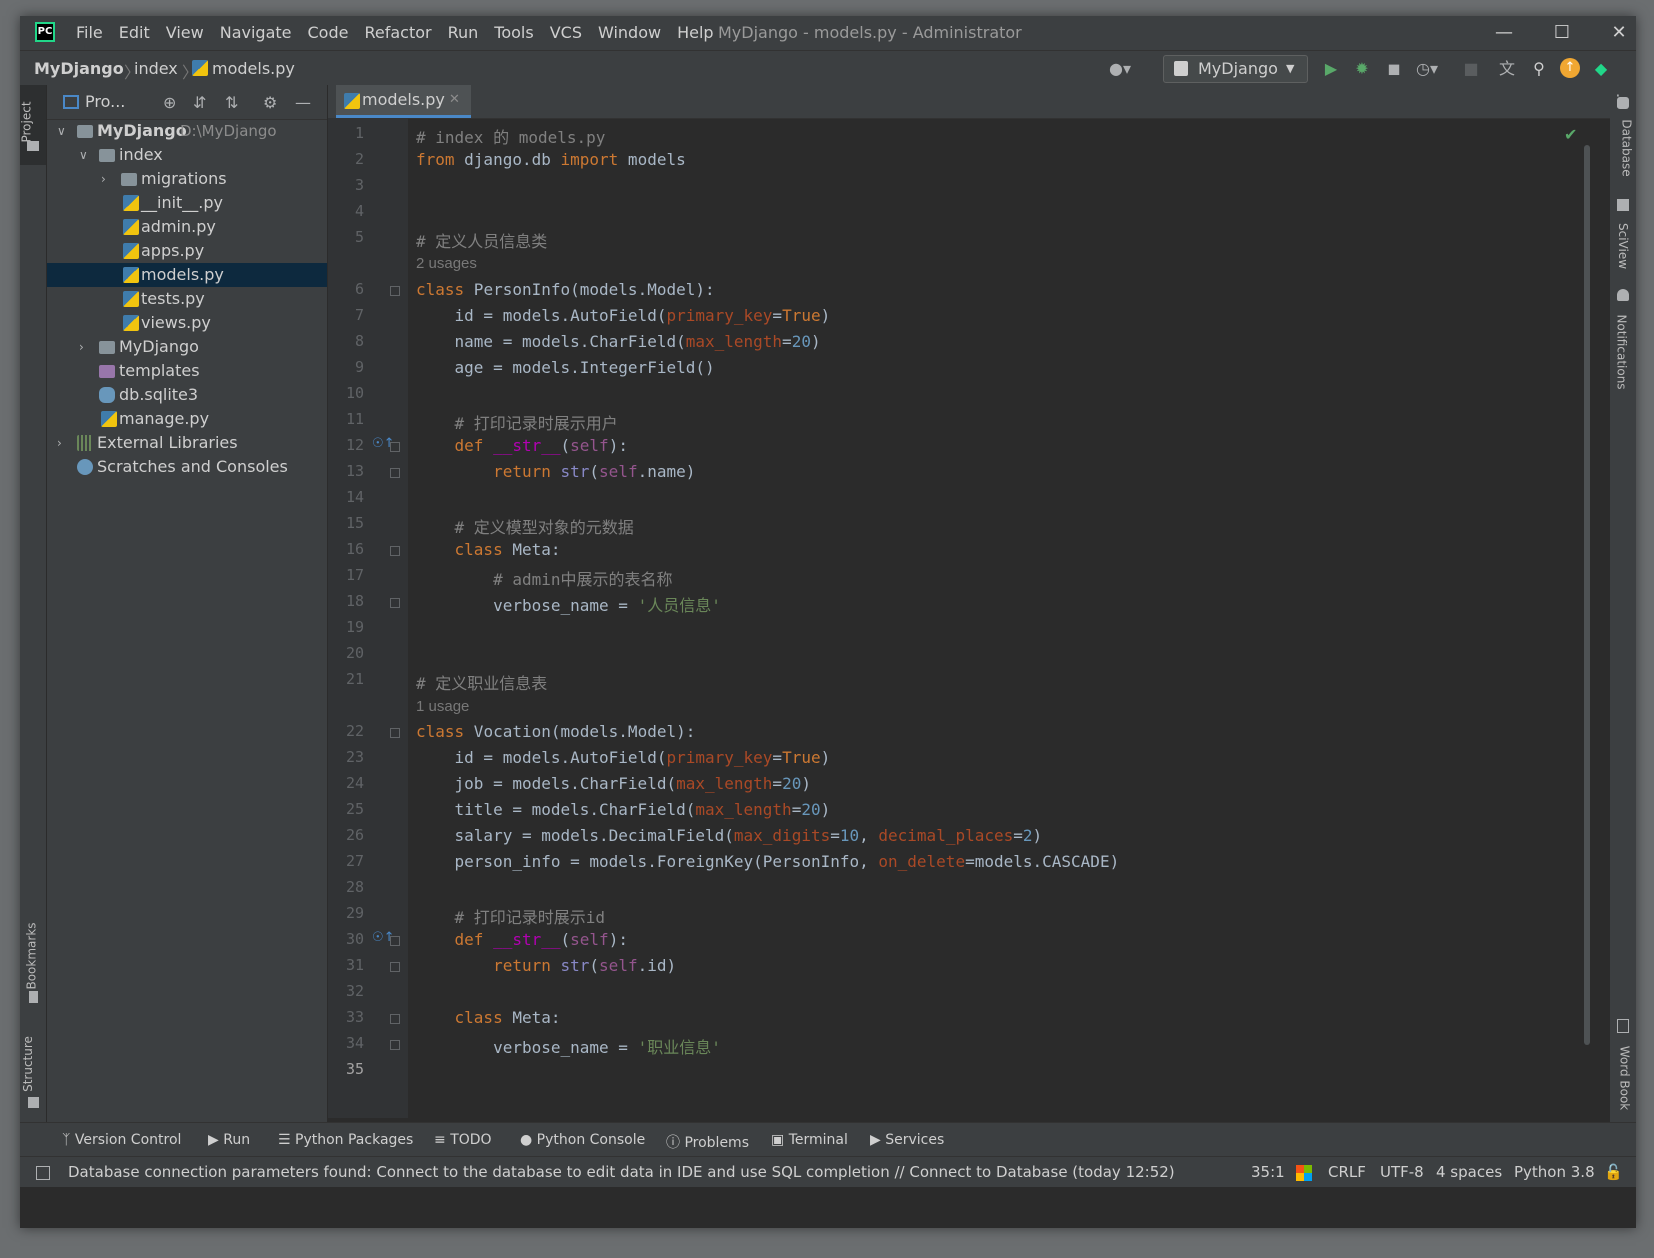 This screenshot has height=1258, width=1654. What do you see at coordinates (256, 32) in the screenshot?
I see `menu-navigate: Navigate` at bounding box center [256, 32].